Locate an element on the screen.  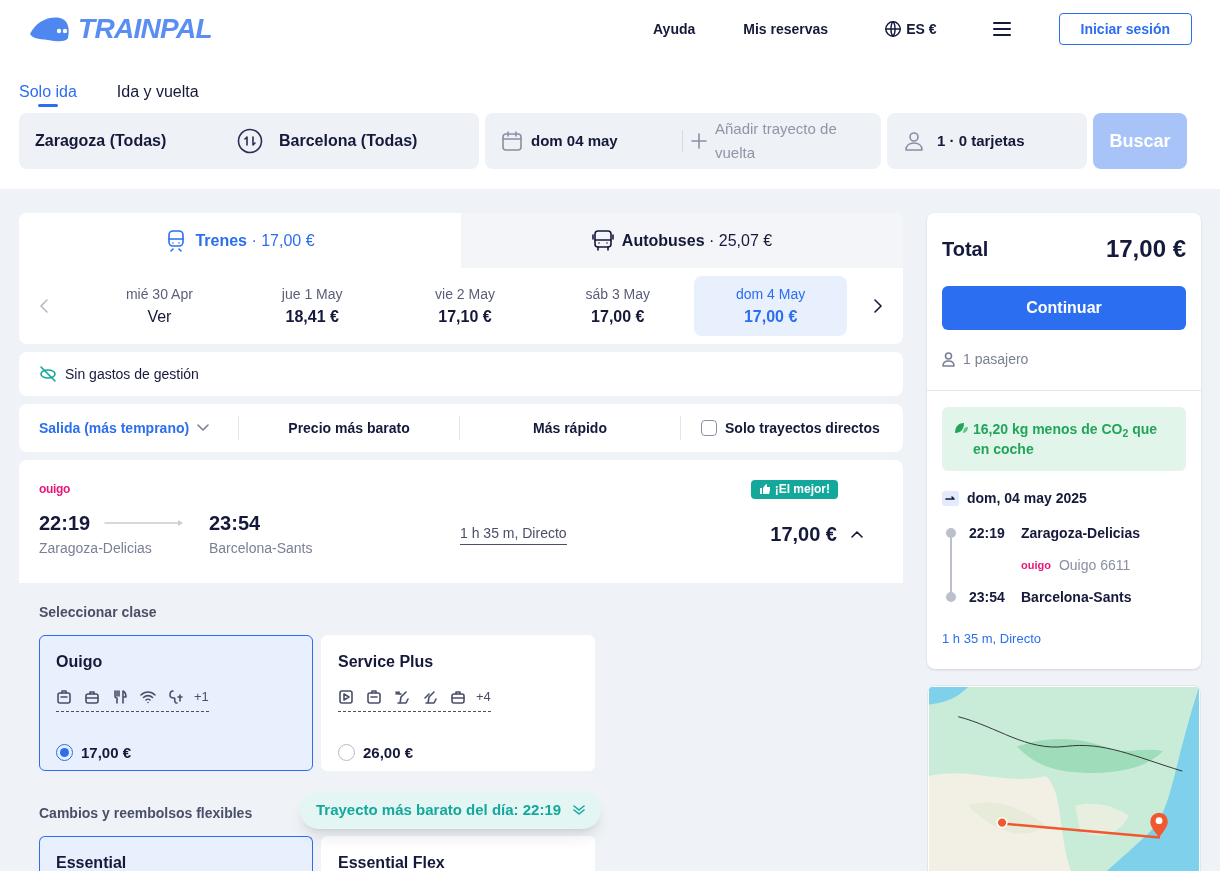
stop-time: 22:19 is located at coordinates (987, 533).